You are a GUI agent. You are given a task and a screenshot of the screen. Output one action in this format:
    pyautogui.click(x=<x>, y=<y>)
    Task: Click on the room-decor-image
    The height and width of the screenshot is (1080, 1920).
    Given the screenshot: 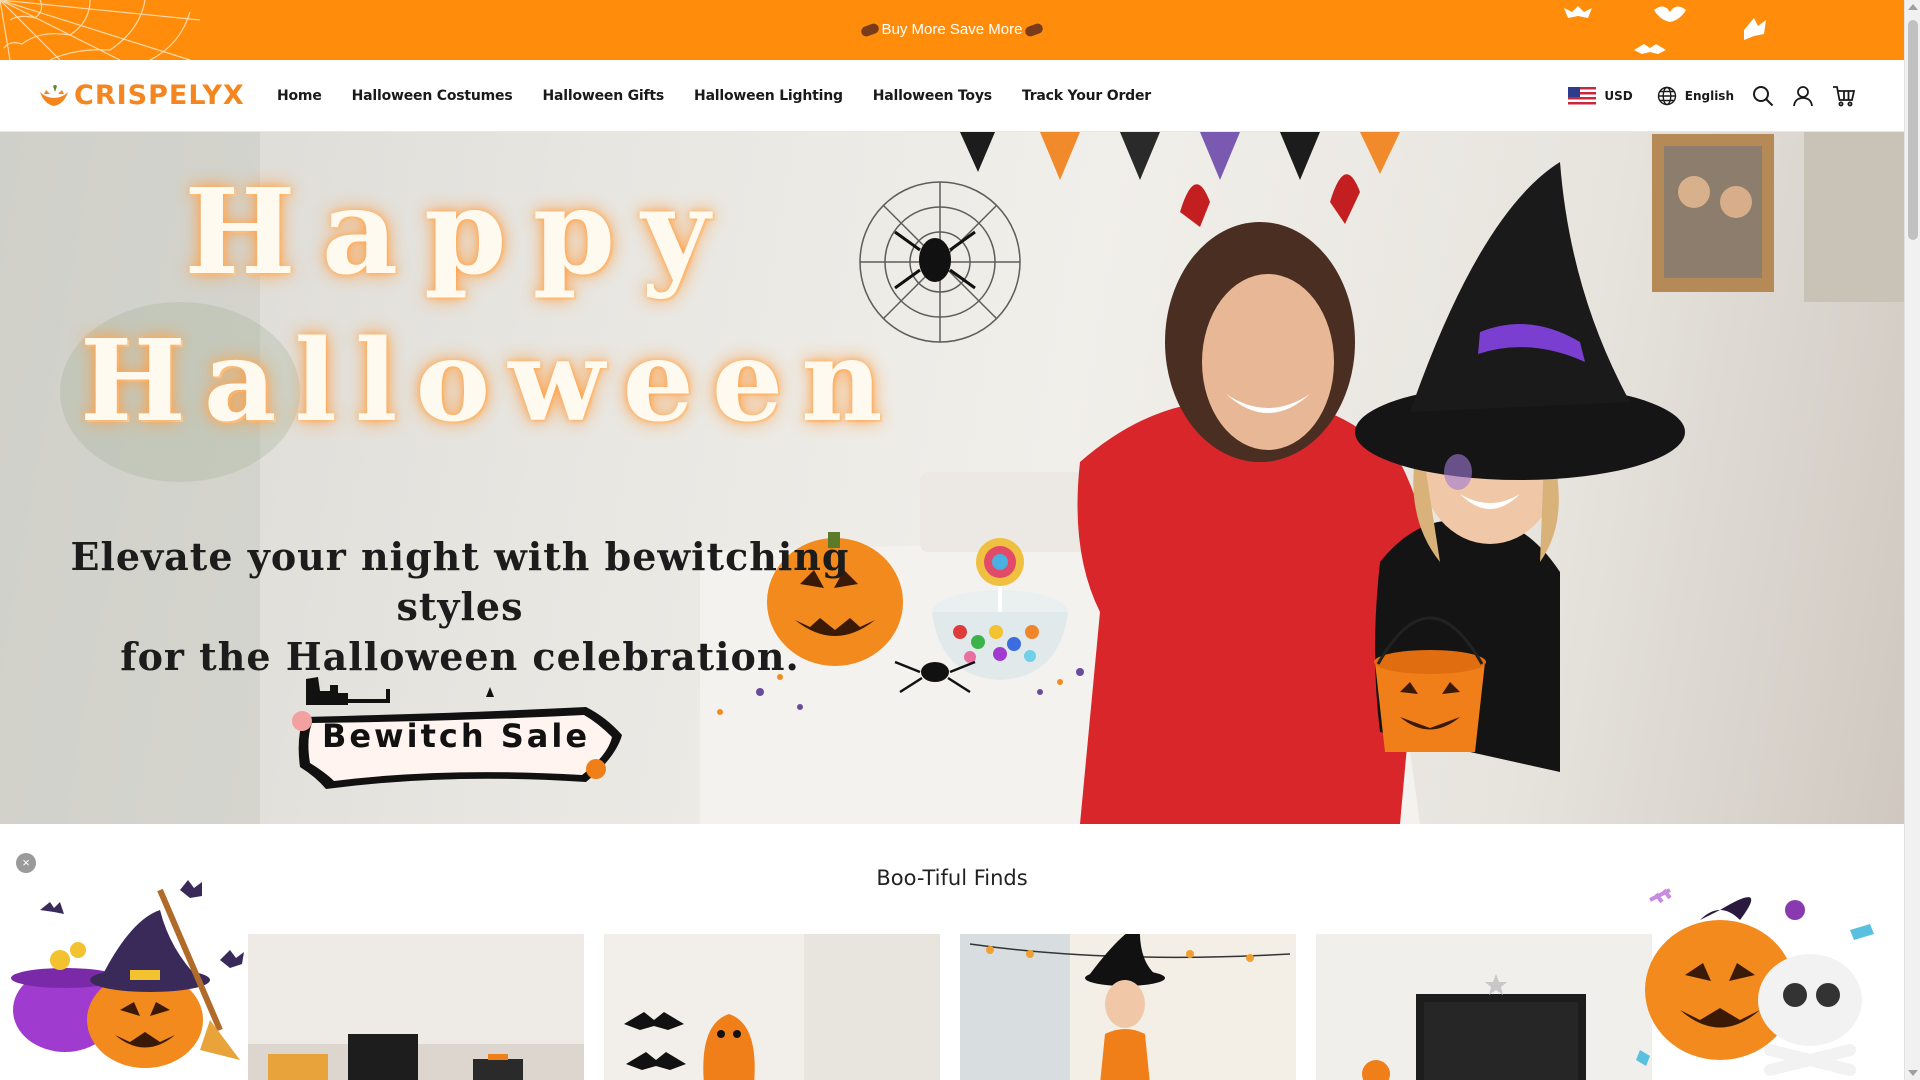 What is the action you would take?
    pyautogui.click(x=1484, y=1007)
    